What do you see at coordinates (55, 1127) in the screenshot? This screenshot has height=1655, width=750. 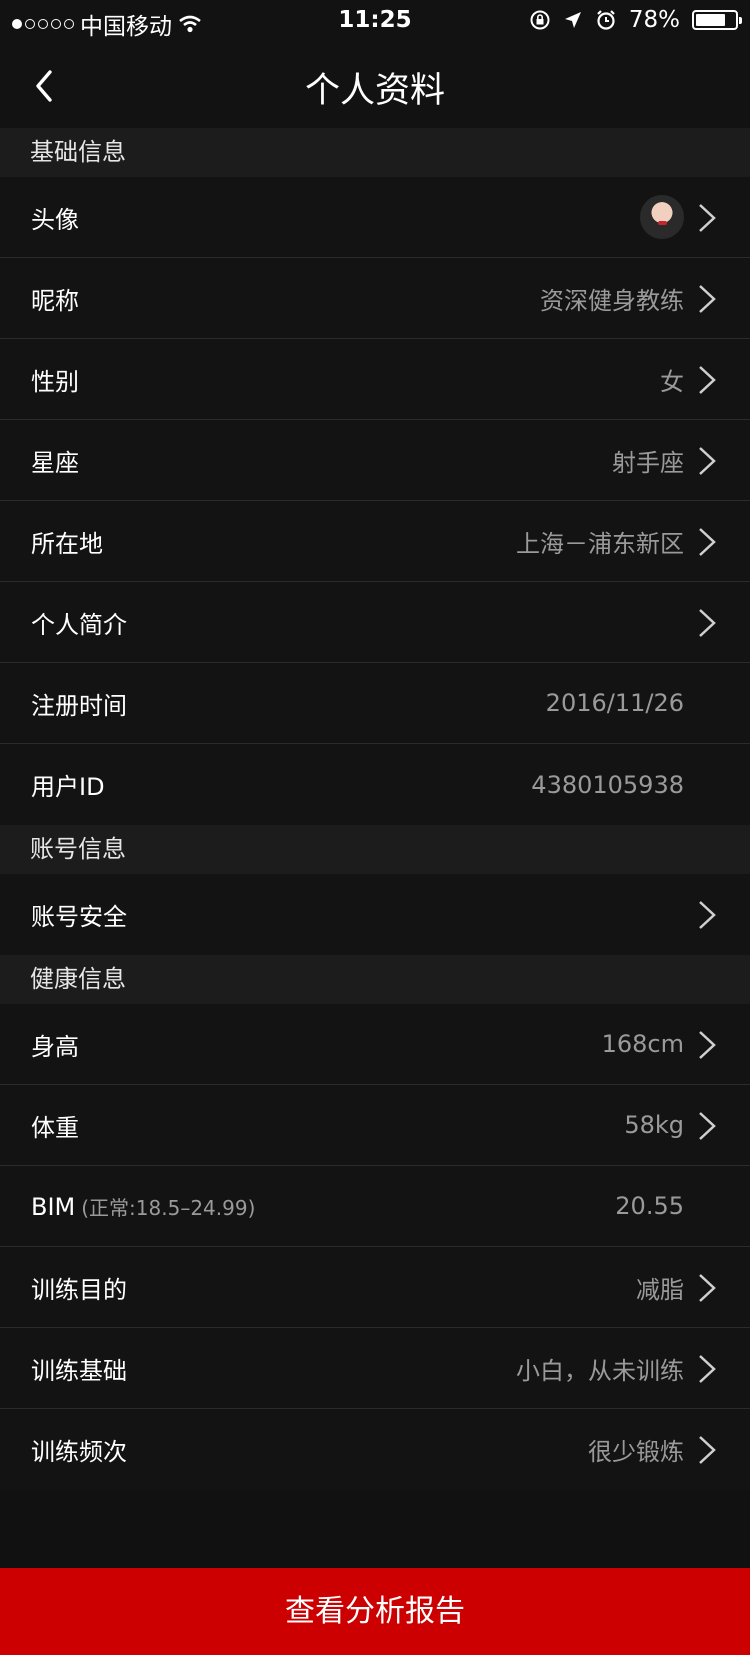 I see `row-label: 体重` at bounding box center [55, 1127].